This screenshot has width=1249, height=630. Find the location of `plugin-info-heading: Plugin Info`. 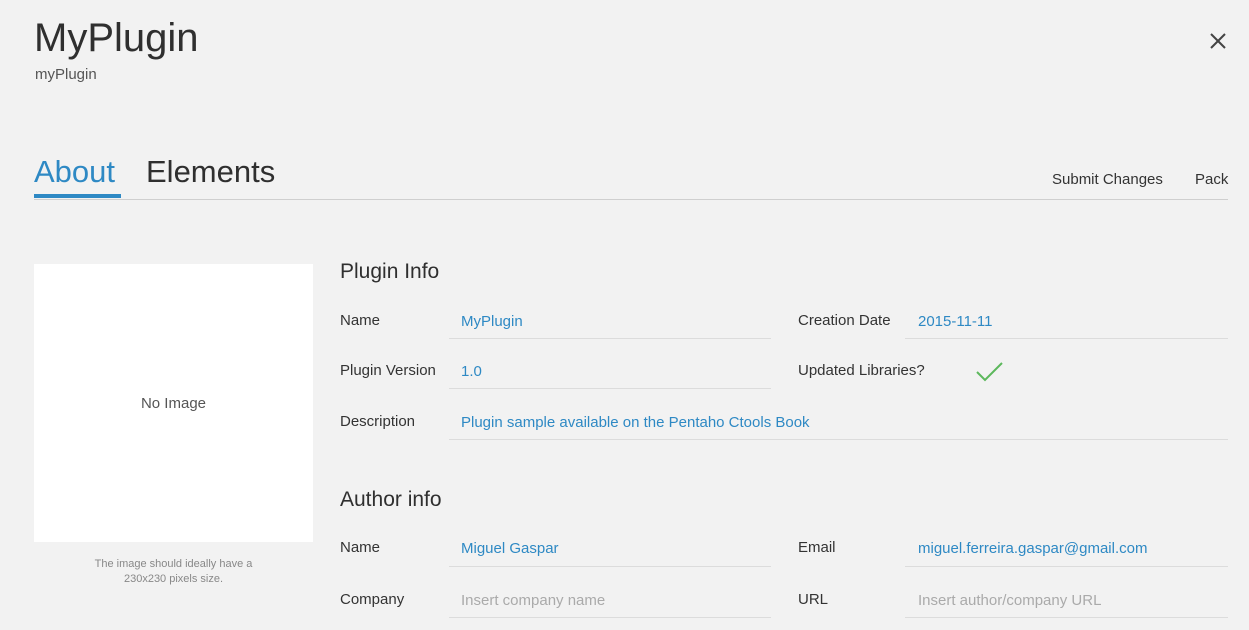

plugin-info-heading: Plugin Info is located at coordinates (390, 271).